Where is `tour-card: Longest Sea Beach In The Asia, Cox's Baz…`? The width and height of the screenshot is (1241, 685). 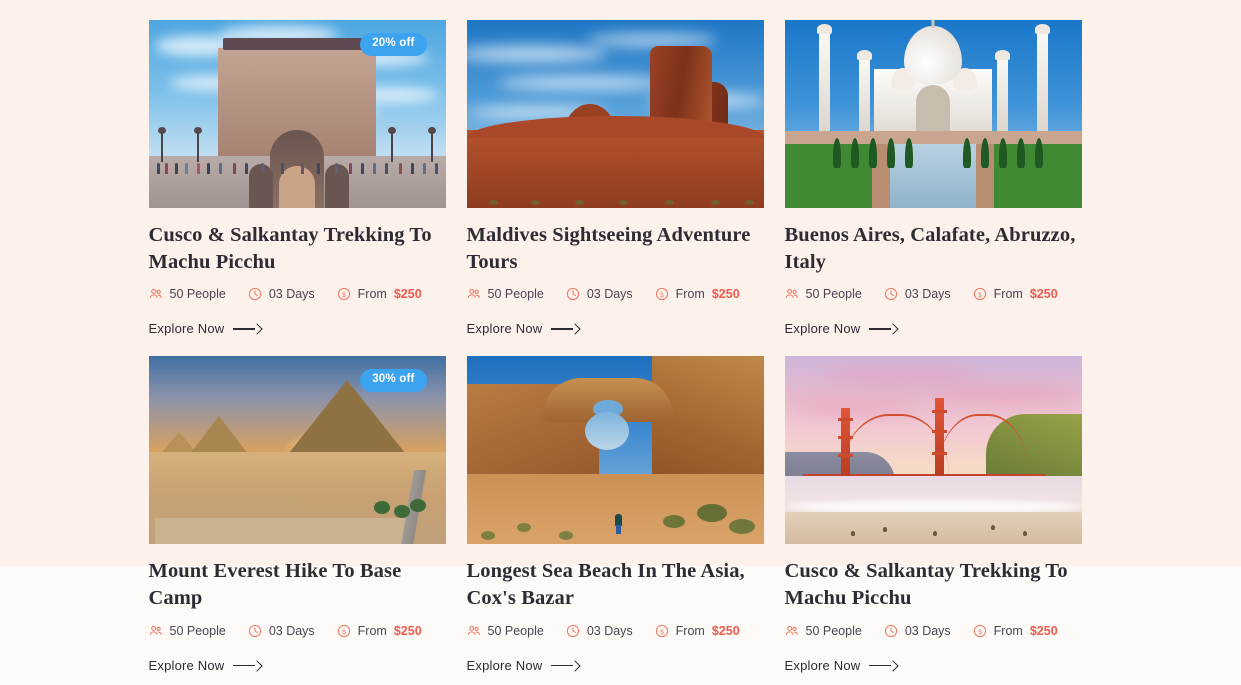
tour-card: Longest Sea Beach In The Asia, Cox's Baz… is located at coordinates (615, 515).